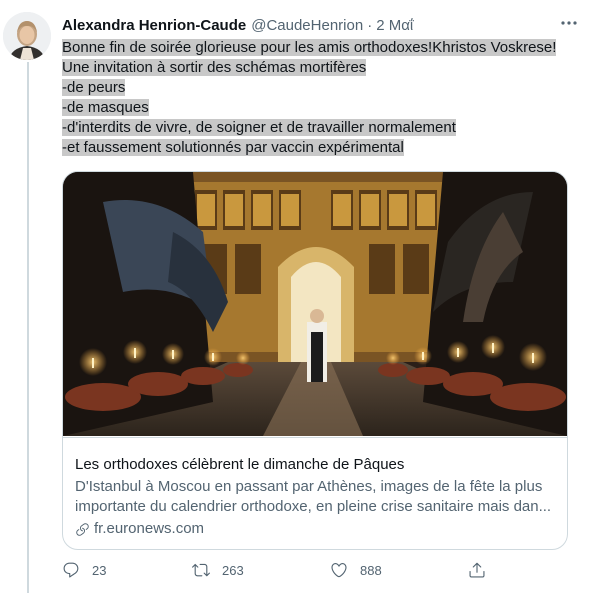  Describe the element at coordinates (371, 570) in the screenshot. I see `like-count: 888` at that location.